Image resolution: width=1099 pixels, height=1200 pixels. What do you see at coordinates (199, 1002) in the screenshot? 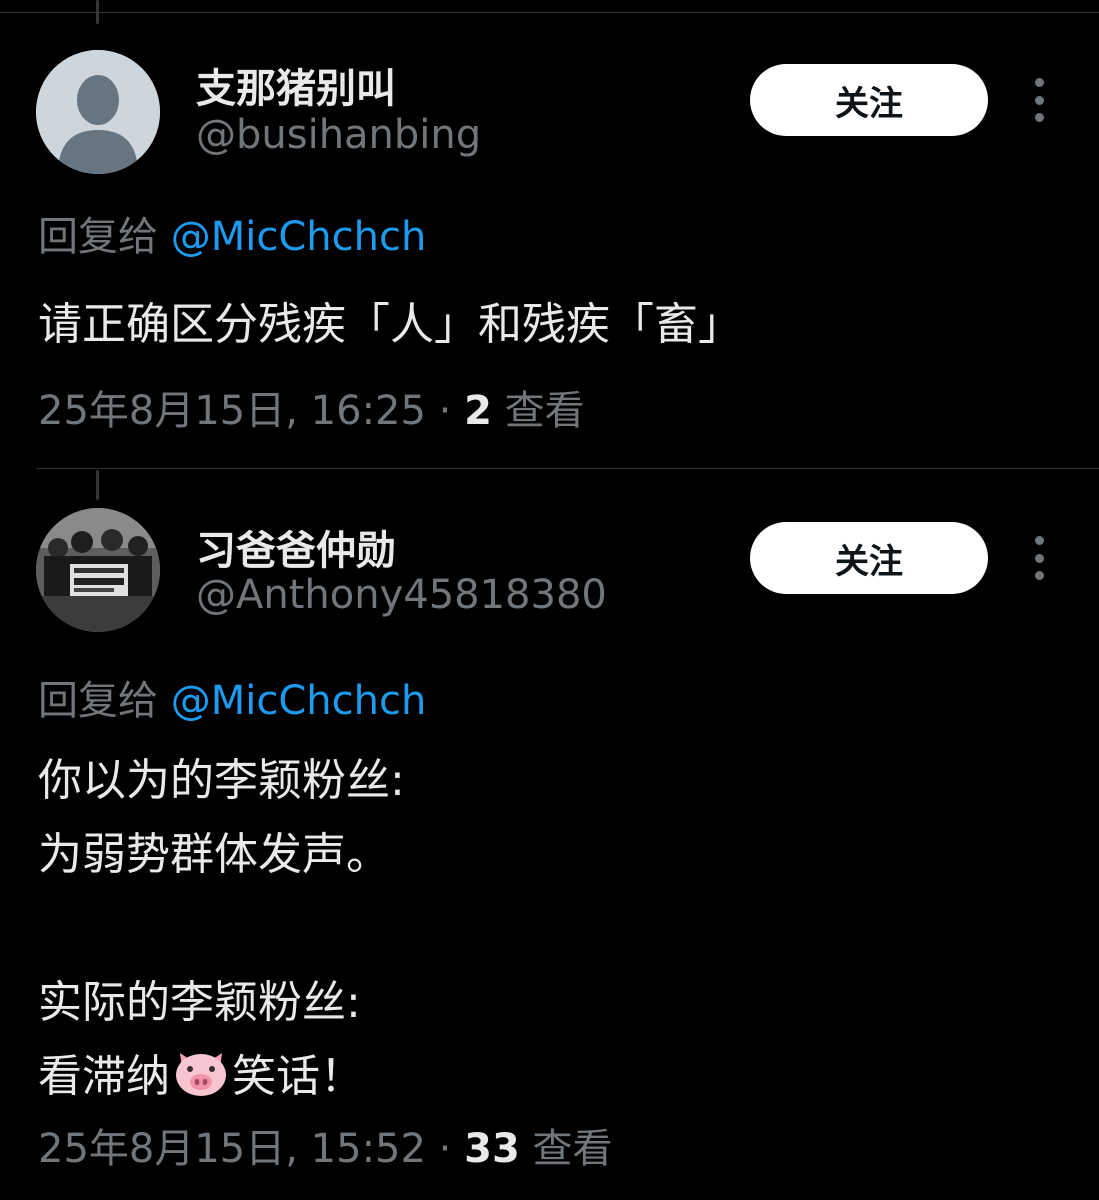
I see `tweet-text-line: 实际的李颖粉丝:` at bounding box center [199, 1002].